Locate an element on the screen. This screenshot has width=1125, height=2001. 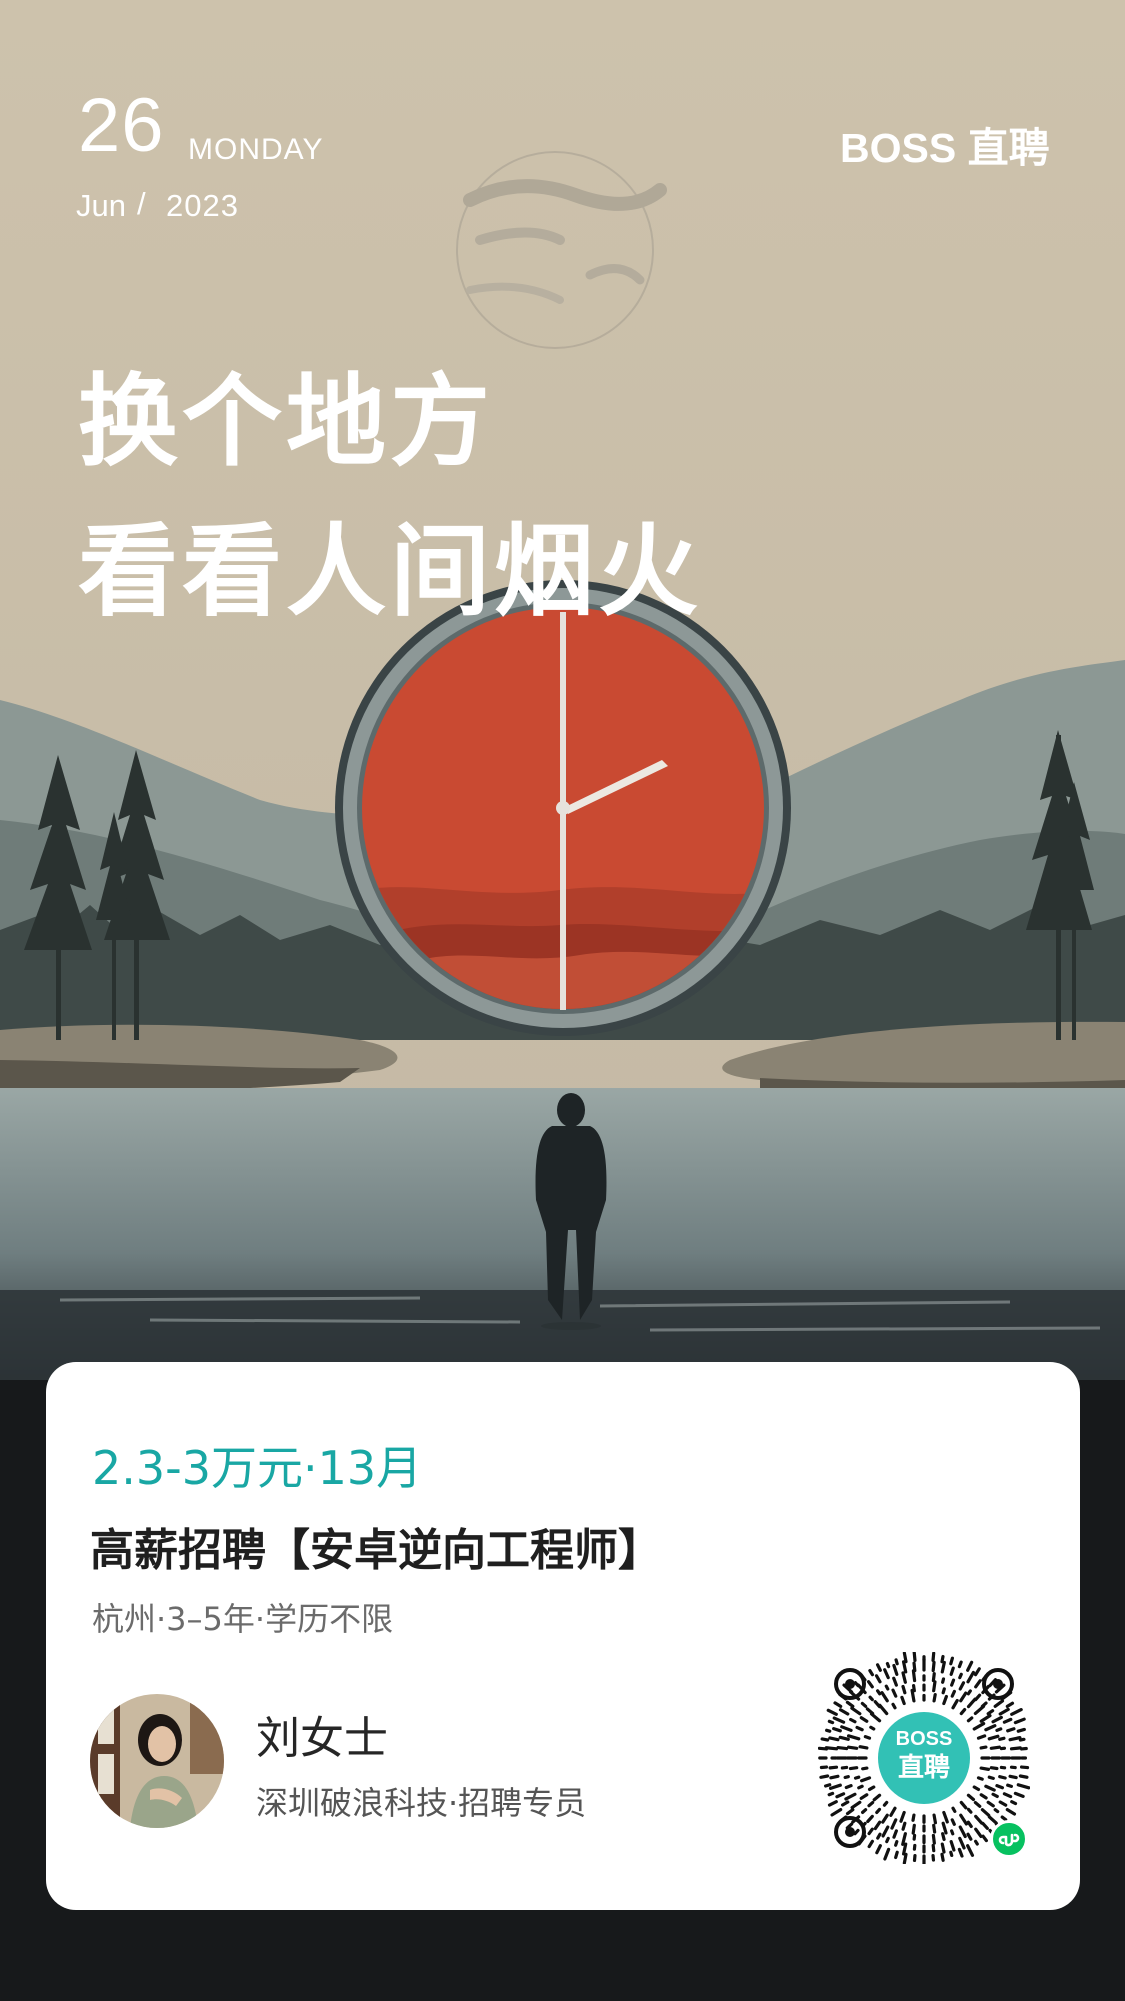
qr-badge-line-1: BOSS is located at coordinates (924, 1739).